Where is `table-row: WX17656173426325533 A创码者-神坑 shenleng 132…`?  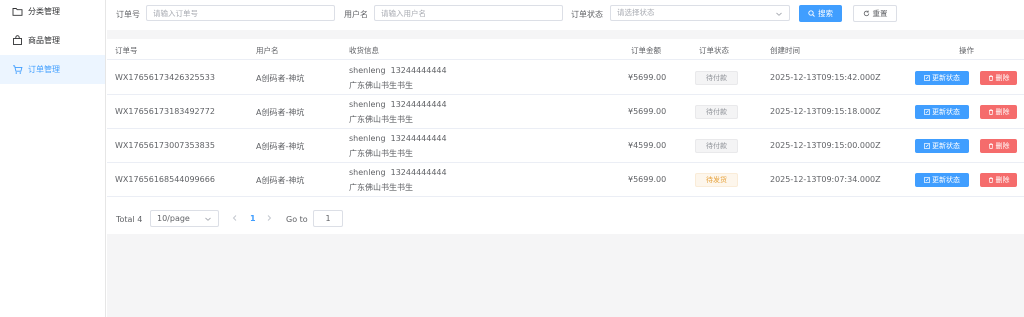
table-row: WX17656173426325533 A创码者-神坑 shenleng 132… is located at coordinates (565, 78).